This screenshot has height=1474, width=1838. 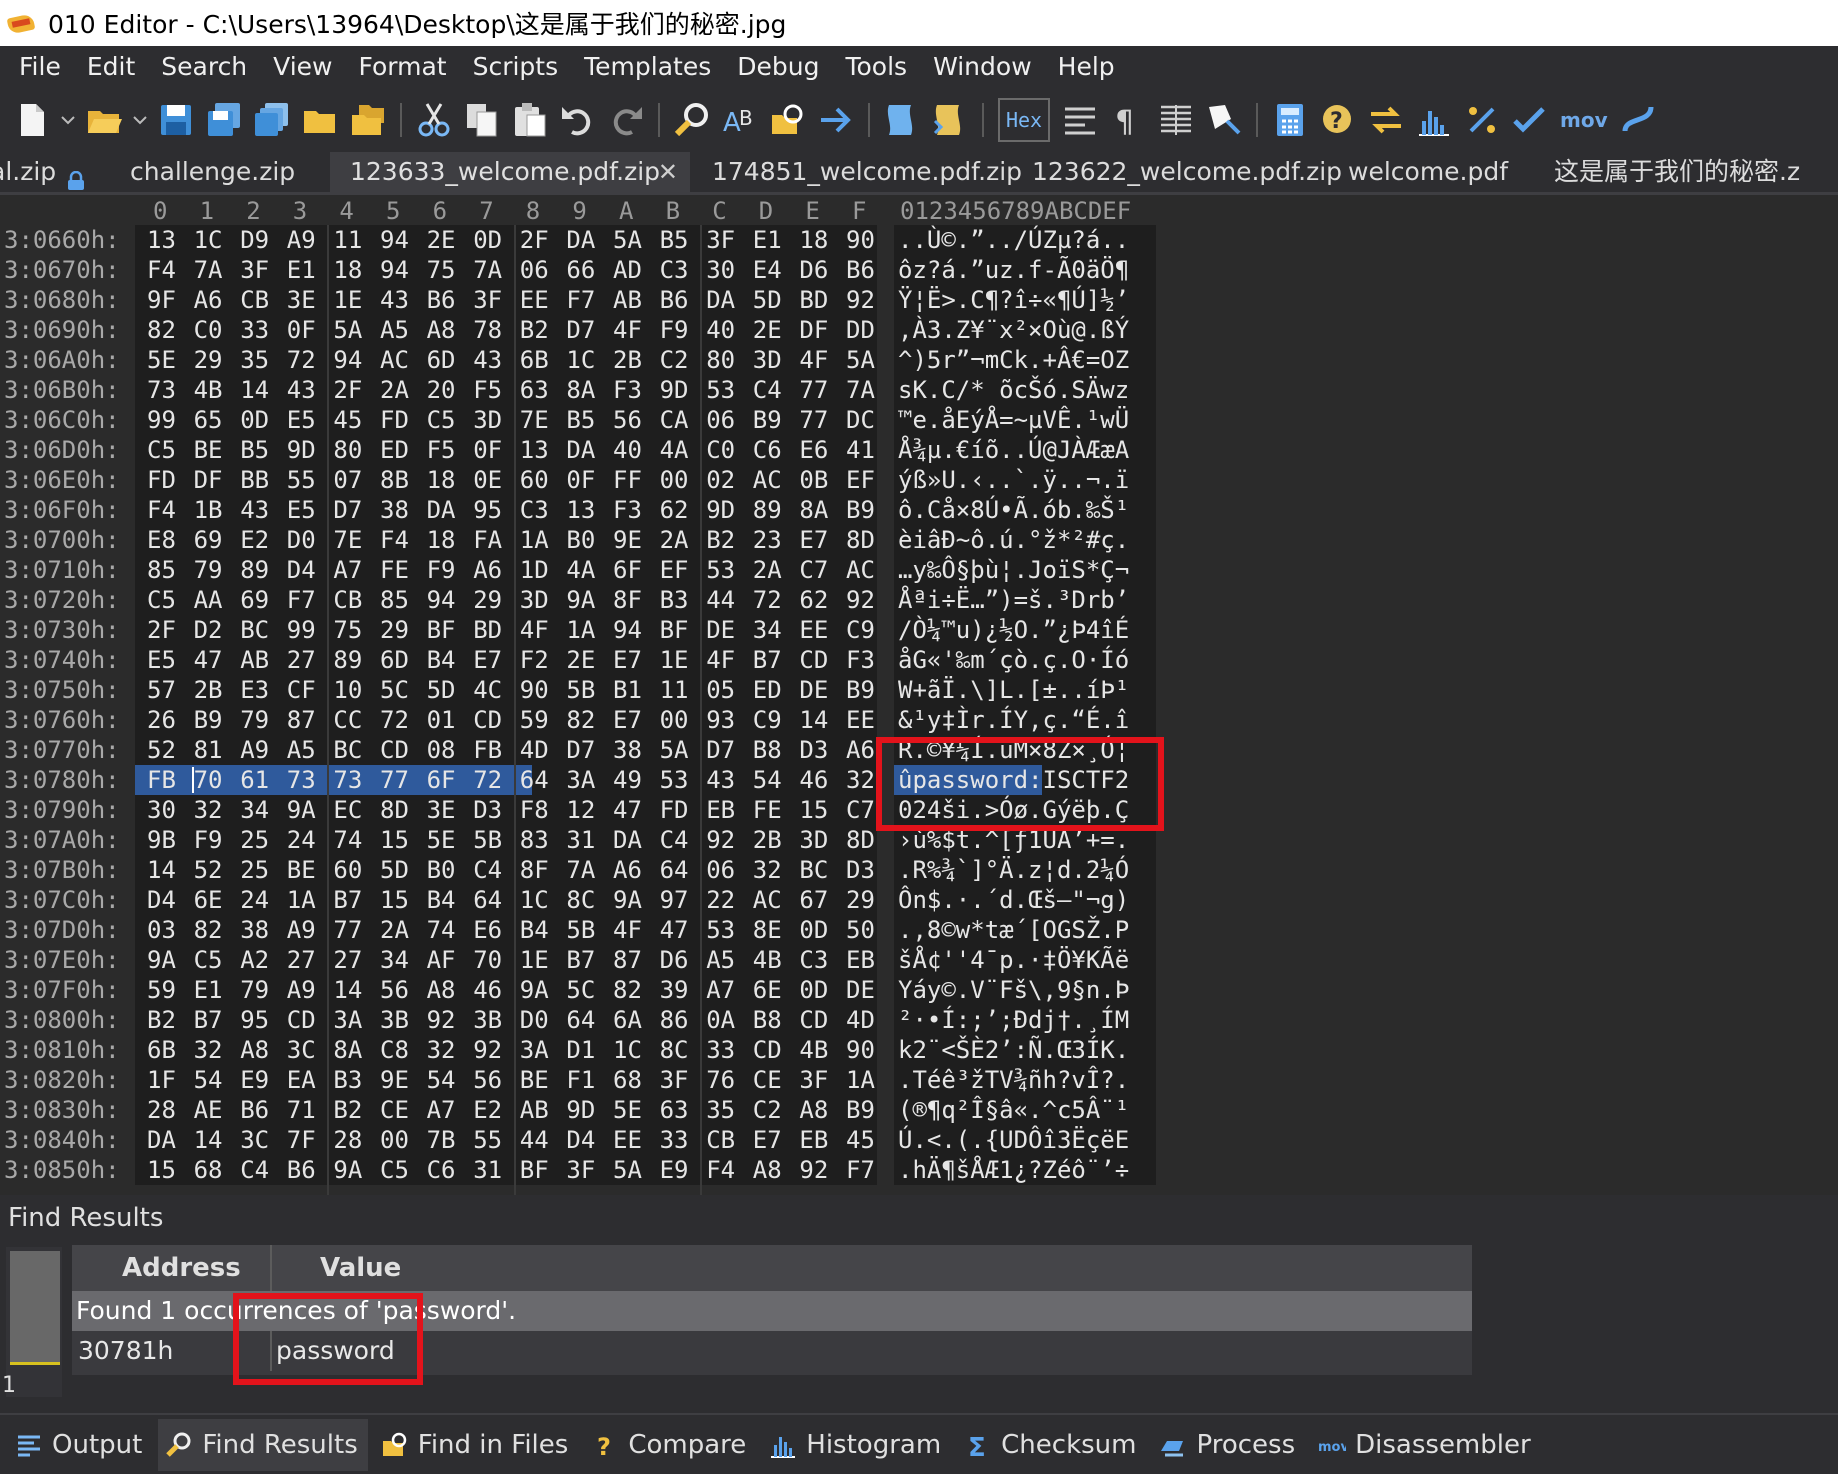 What do you see at coordinates (254, 900) in the screenshot?
I see `hex-byte: 24` at bounding box center [254, 900].